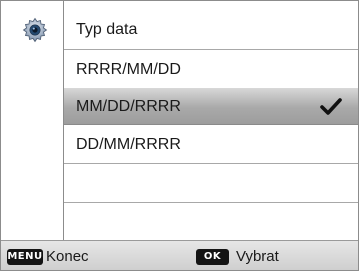  I want to click on option-label: RRRR/MM/DD, so click(128, 69).